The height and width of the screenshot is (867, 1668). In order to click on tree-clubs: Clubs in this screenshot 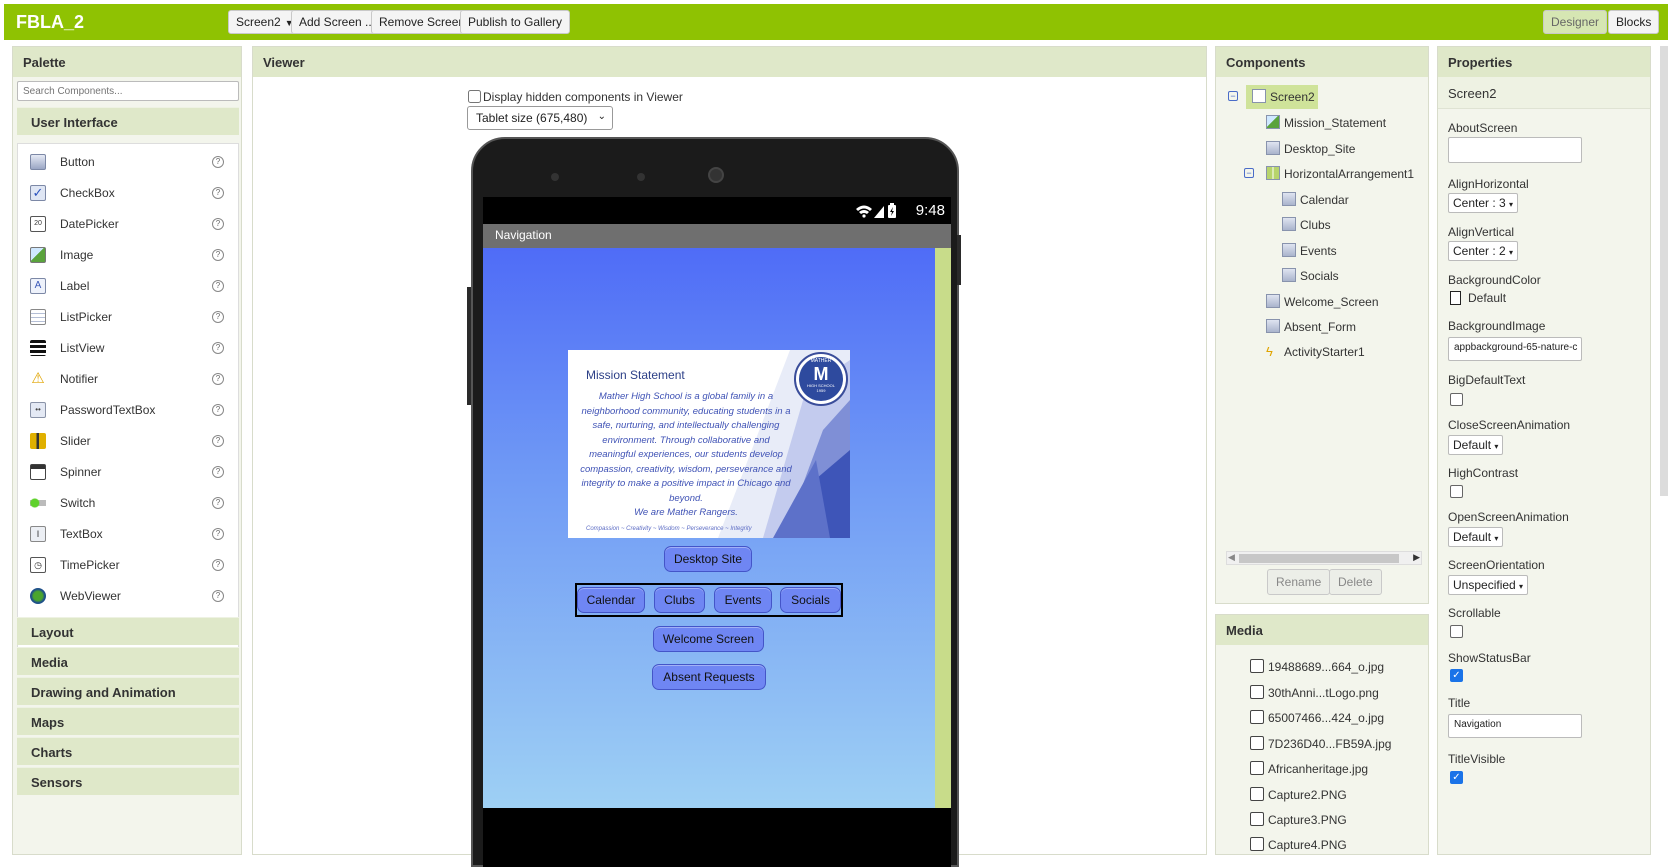, I will do `click(1306, 224)`.